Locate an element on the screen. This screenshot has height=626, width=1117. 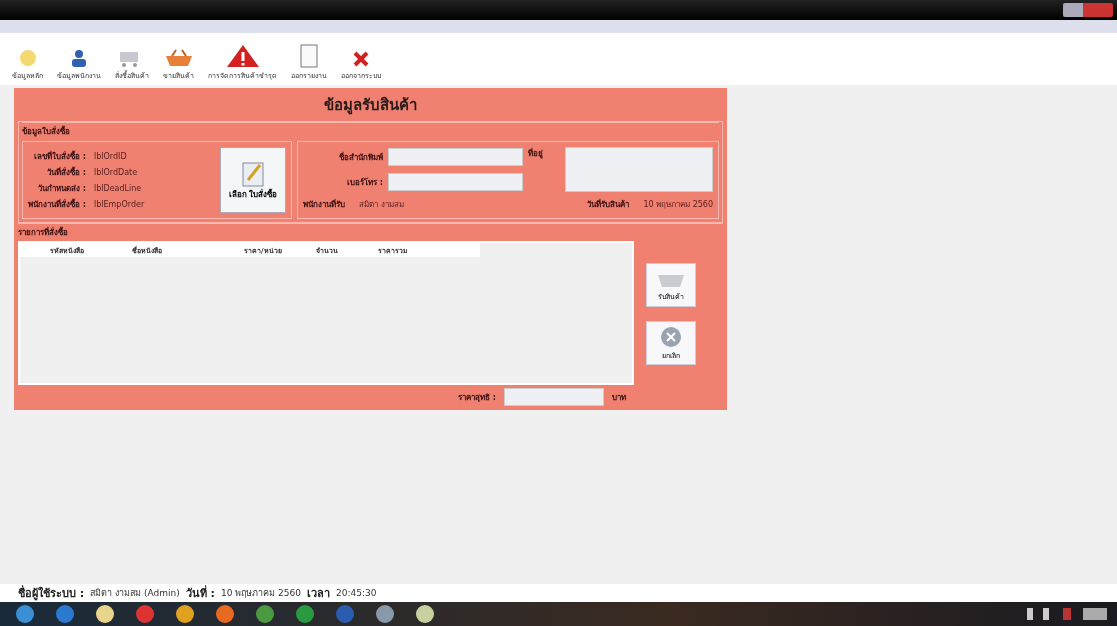
field-label: วันกำหนดส่ง : is located at coordinates (61, 188).